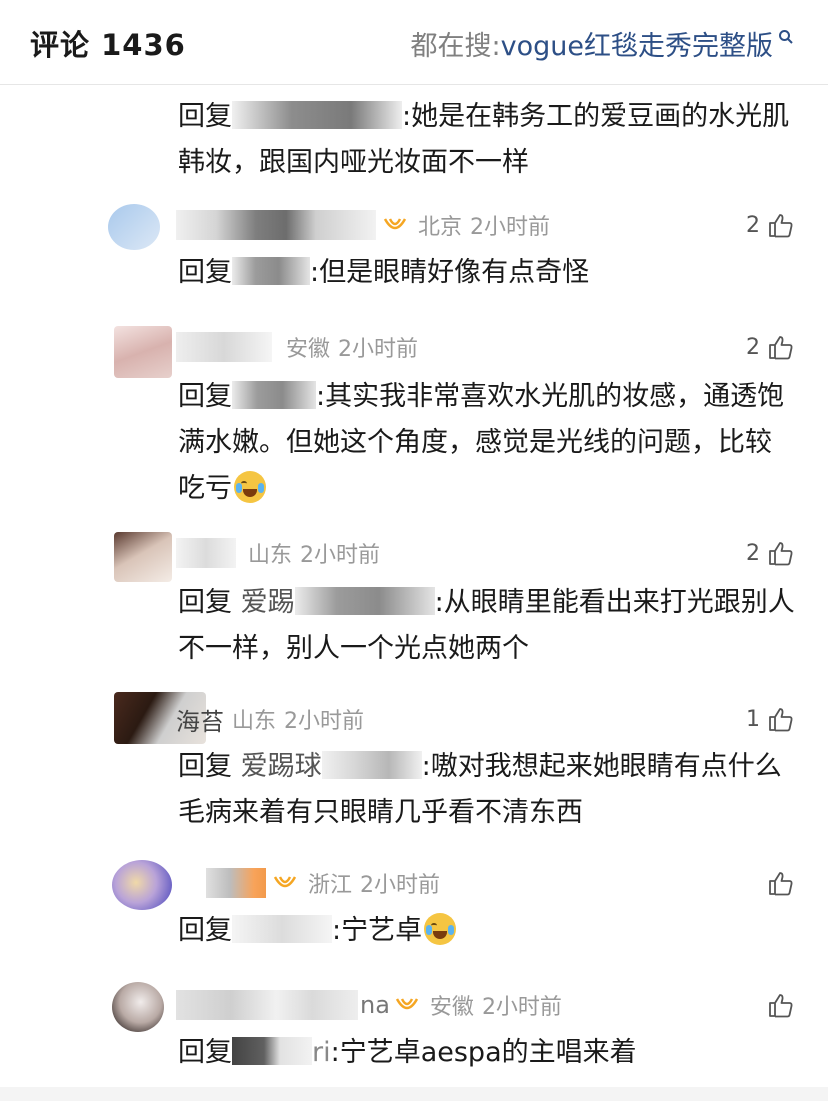 Image resolution: width=828 pixels, height=1101 pixels. I want to click on reply-body: :宁艺卓aespa的主唱来着, so click(483, 1052).